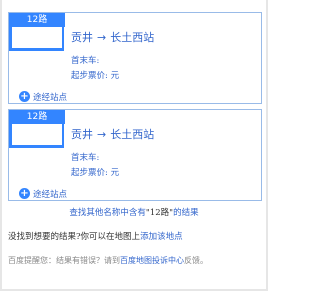 This screenshot has height=291, width=320. I want to click on more-prefix: 查找其他名称中含有, so click(107, 213).